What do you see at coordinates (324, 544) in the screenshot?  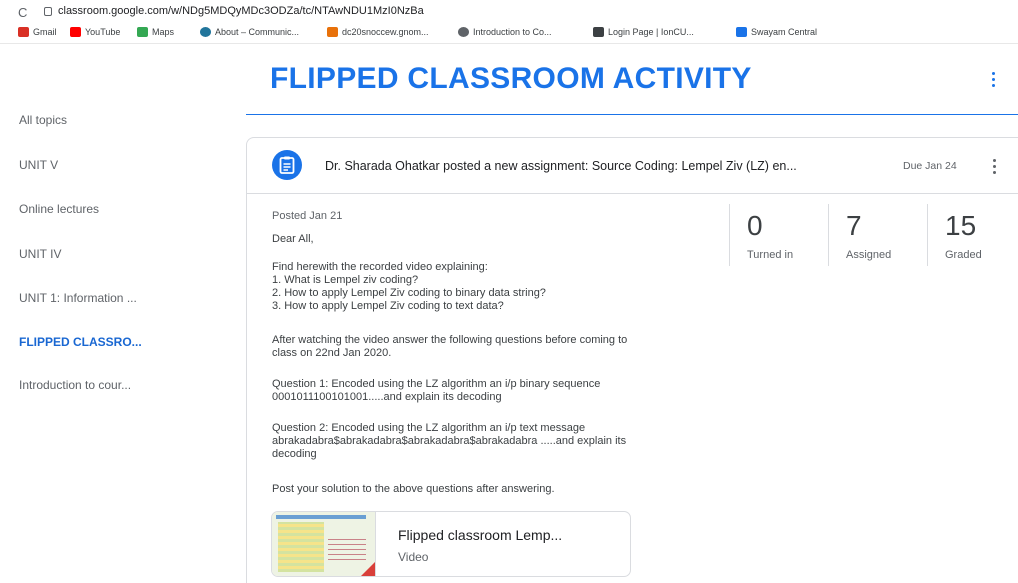 I see `video-thumbnail` at bounding box center [324, 544].